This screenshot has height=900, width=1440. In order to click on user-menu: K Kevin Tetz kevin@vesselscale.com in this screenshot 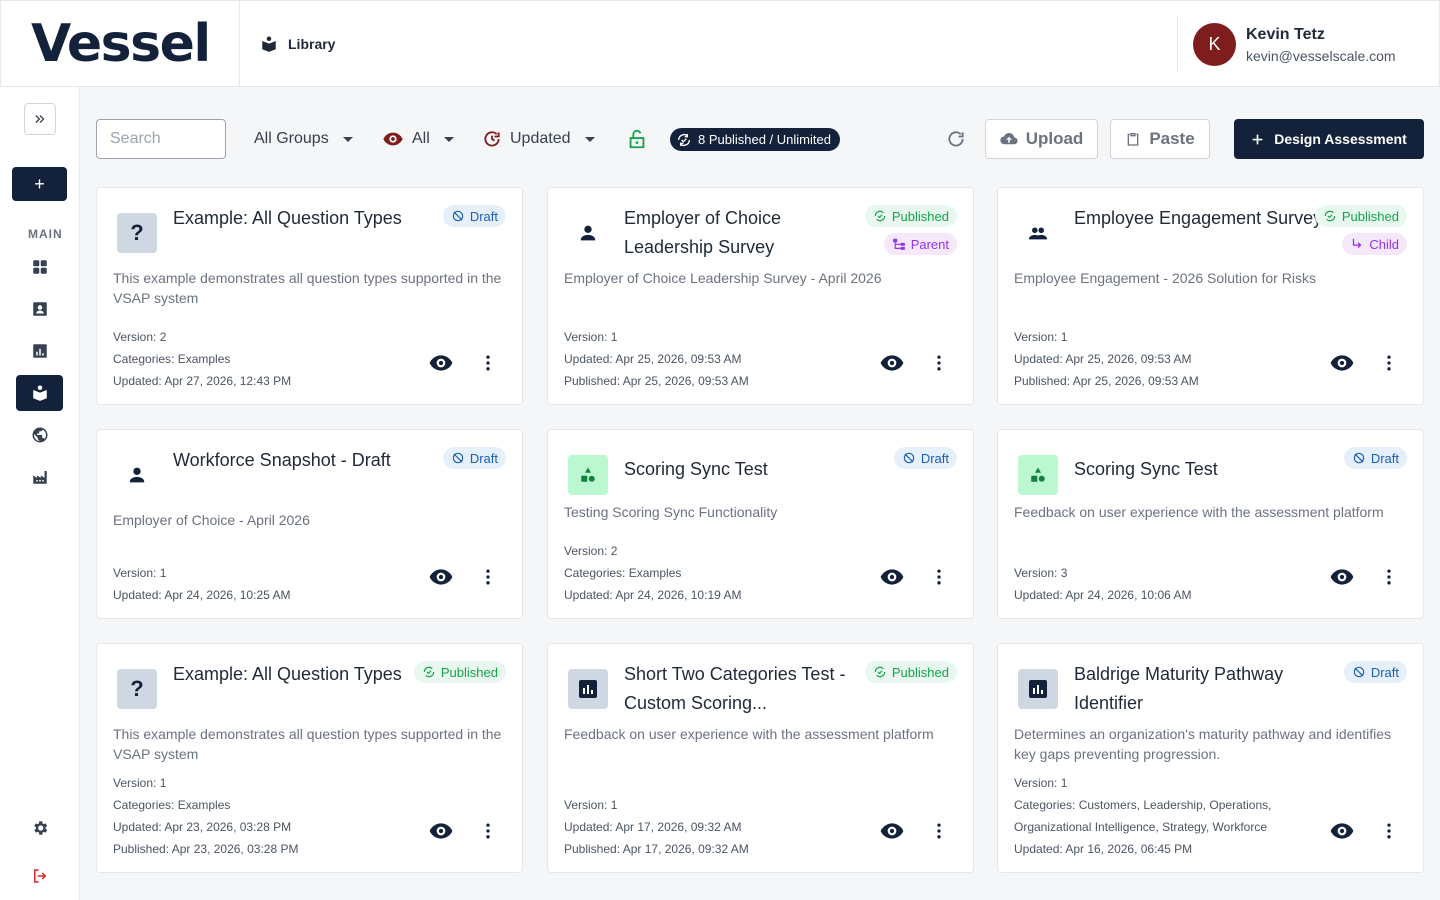, I will do `click(1308, 44)`.